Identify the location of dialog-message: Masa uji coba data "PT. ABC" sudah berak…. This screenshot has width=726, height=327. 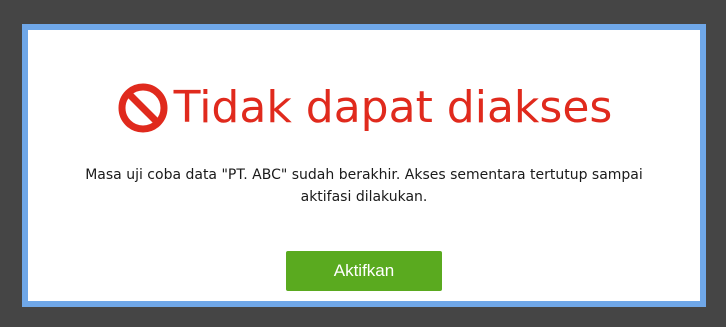
(364, 186).